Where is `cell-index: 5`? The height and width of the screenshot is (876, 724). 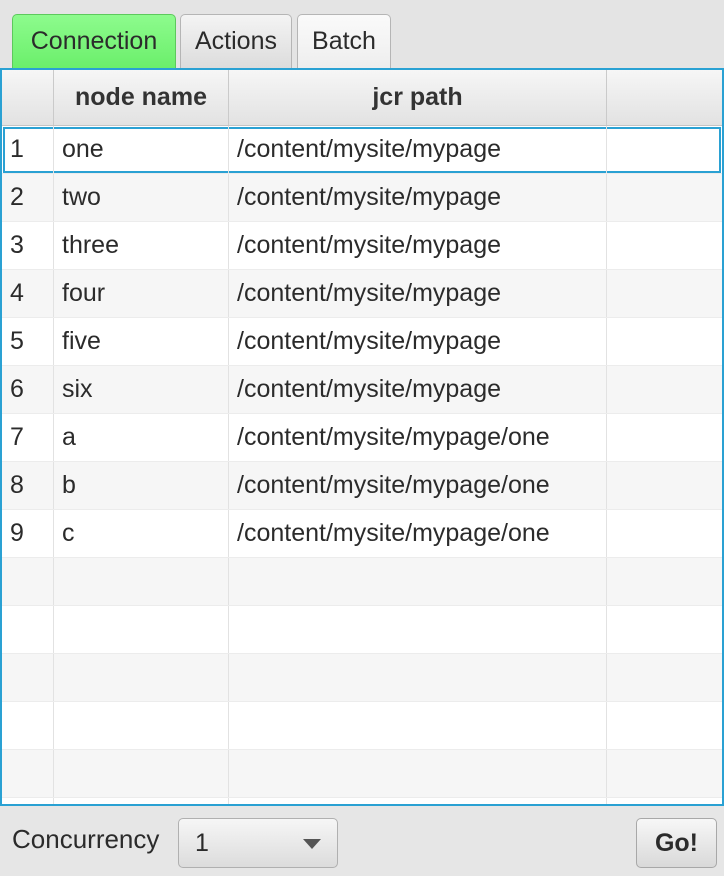 cell-index: 5 is located at coordinates (28, 341).